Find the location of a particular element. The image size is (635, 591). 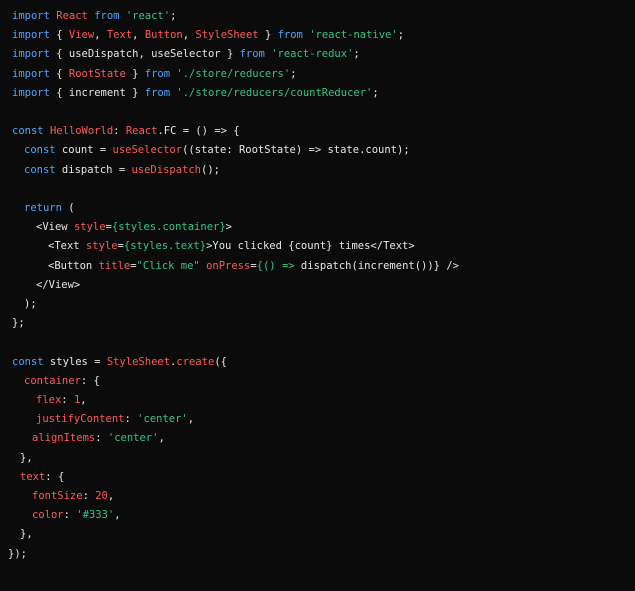

code-line: text: { is located at coordinates (42, 477).